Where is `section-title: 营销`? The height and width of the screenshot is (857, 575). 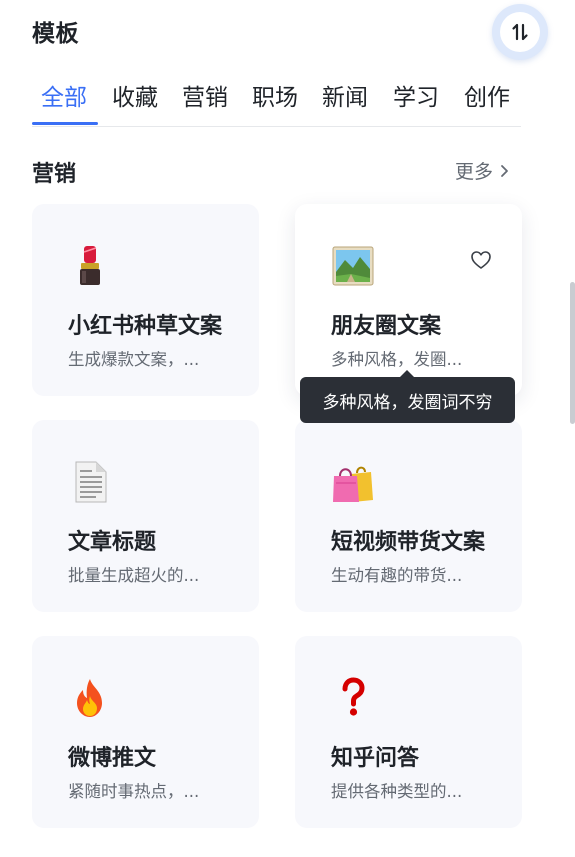
section-title: 营销 is located at coordinates (54, 174).